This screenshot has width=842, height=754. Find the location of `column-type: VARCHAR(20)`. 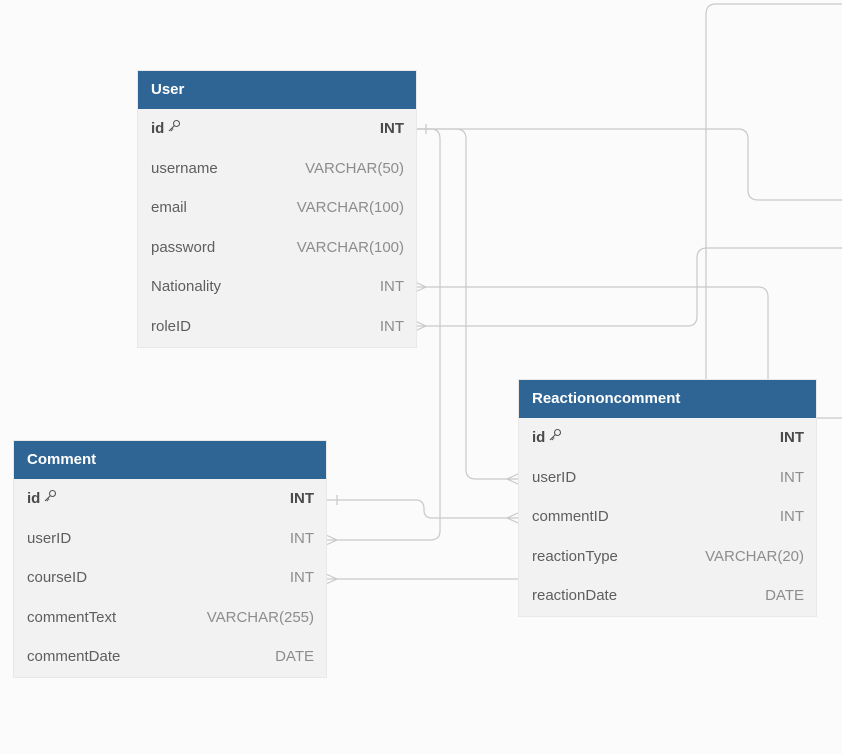

column-type: VARCHAR(20) is located at coordinates (754, 556).